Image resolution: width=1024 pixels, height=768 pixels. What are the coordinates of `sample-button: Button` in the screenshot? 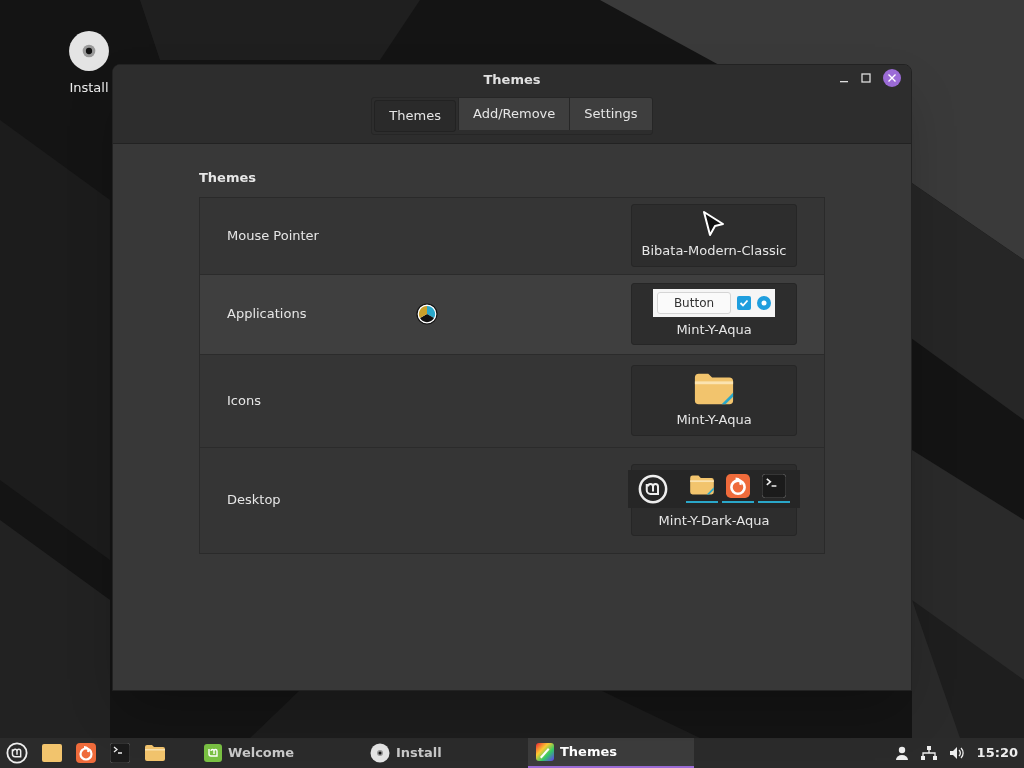 It's located at (694, 302).